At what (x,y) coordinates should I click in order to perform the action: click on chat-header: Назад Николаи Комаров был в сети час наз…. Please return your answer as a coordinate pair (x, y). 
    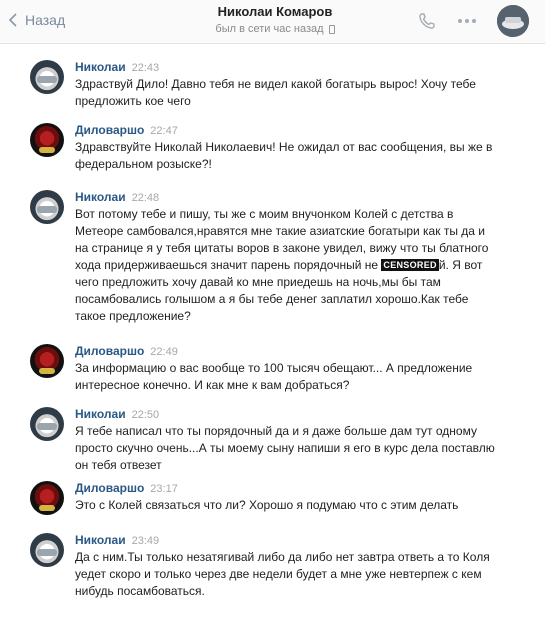
    Looking at the image, I should click on (272, 22).